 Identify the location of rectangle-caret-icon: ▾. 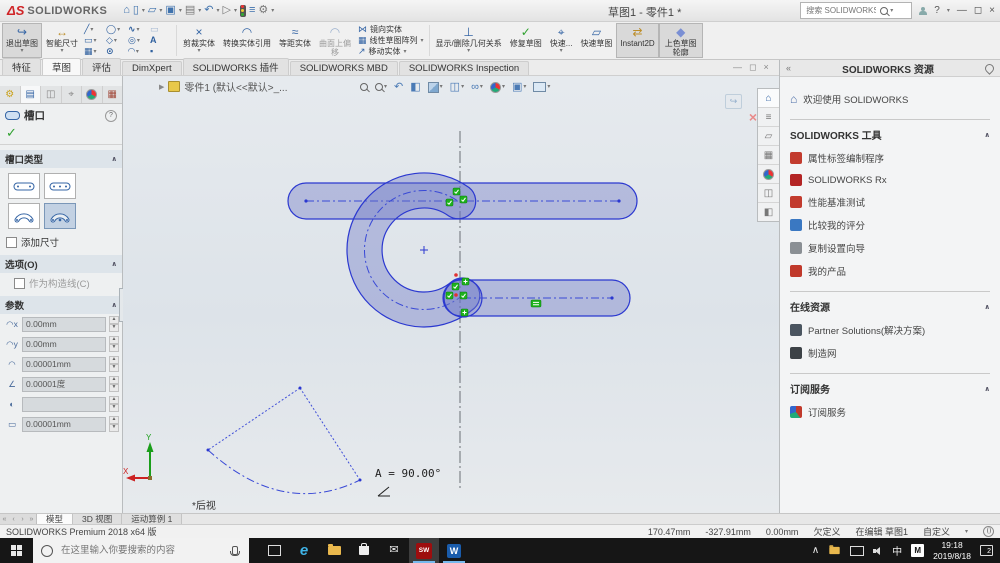
(95, 41).